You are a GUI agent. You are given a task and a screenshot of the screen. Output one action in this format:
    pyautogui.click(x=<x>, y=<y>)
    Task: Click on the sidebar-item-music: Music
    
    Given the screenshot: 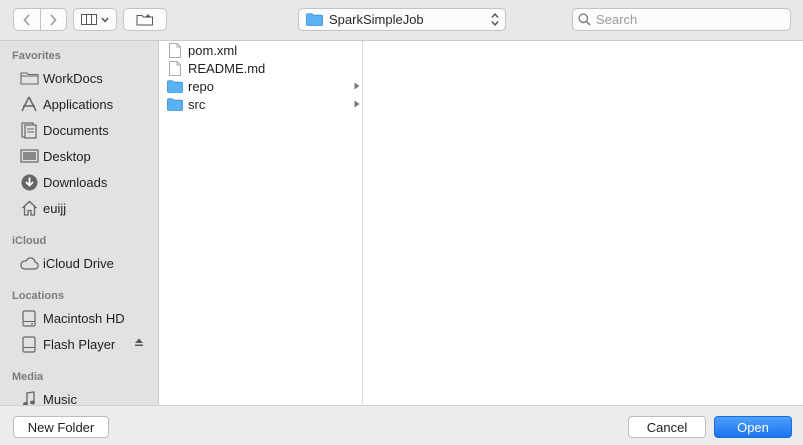 What is the action you would take?
    pyautogui.click(x=88, y=396)
    